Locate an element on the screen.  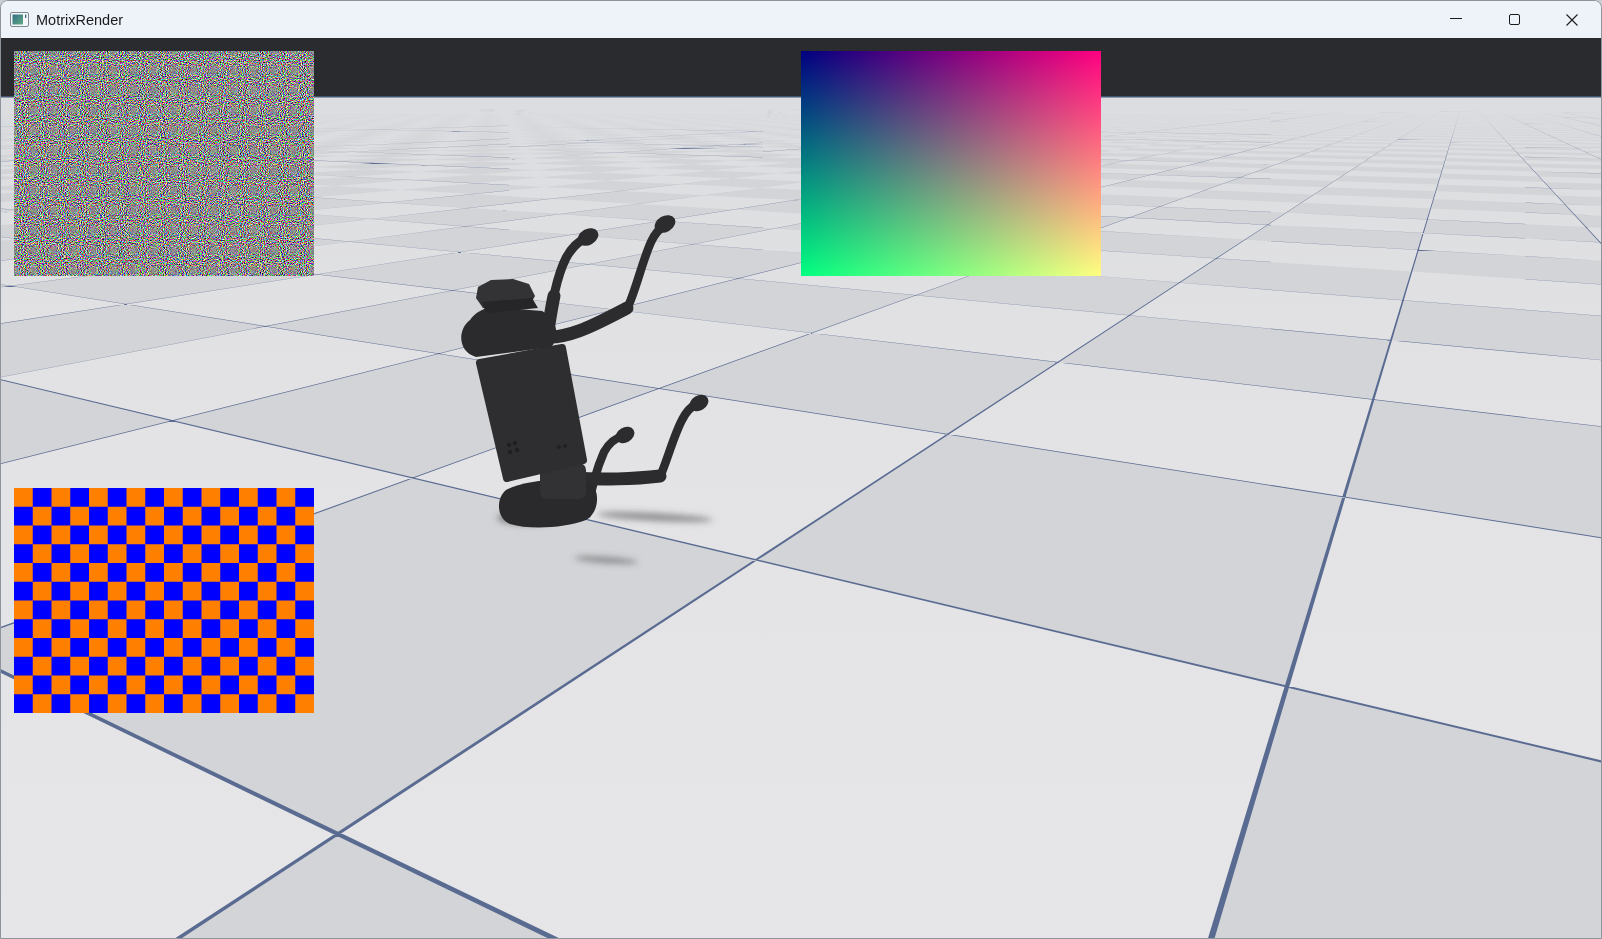
maximize-icon is located at coordinates (1514, 19).